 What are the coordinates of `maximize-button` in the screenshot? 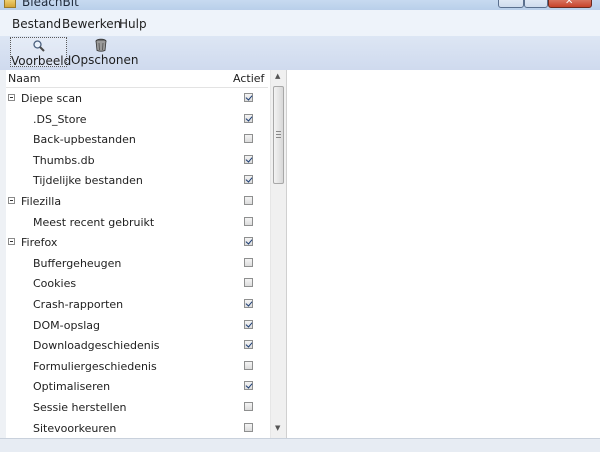 It's located at (536, 4).